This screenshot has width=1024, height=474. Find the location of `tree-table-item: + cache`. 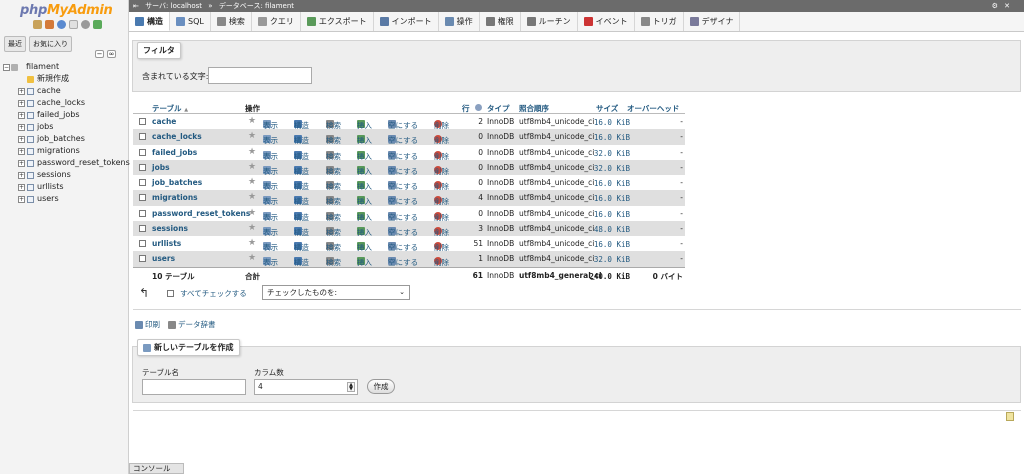

tree-table-item: + cache is located at coordinates (64, 91).